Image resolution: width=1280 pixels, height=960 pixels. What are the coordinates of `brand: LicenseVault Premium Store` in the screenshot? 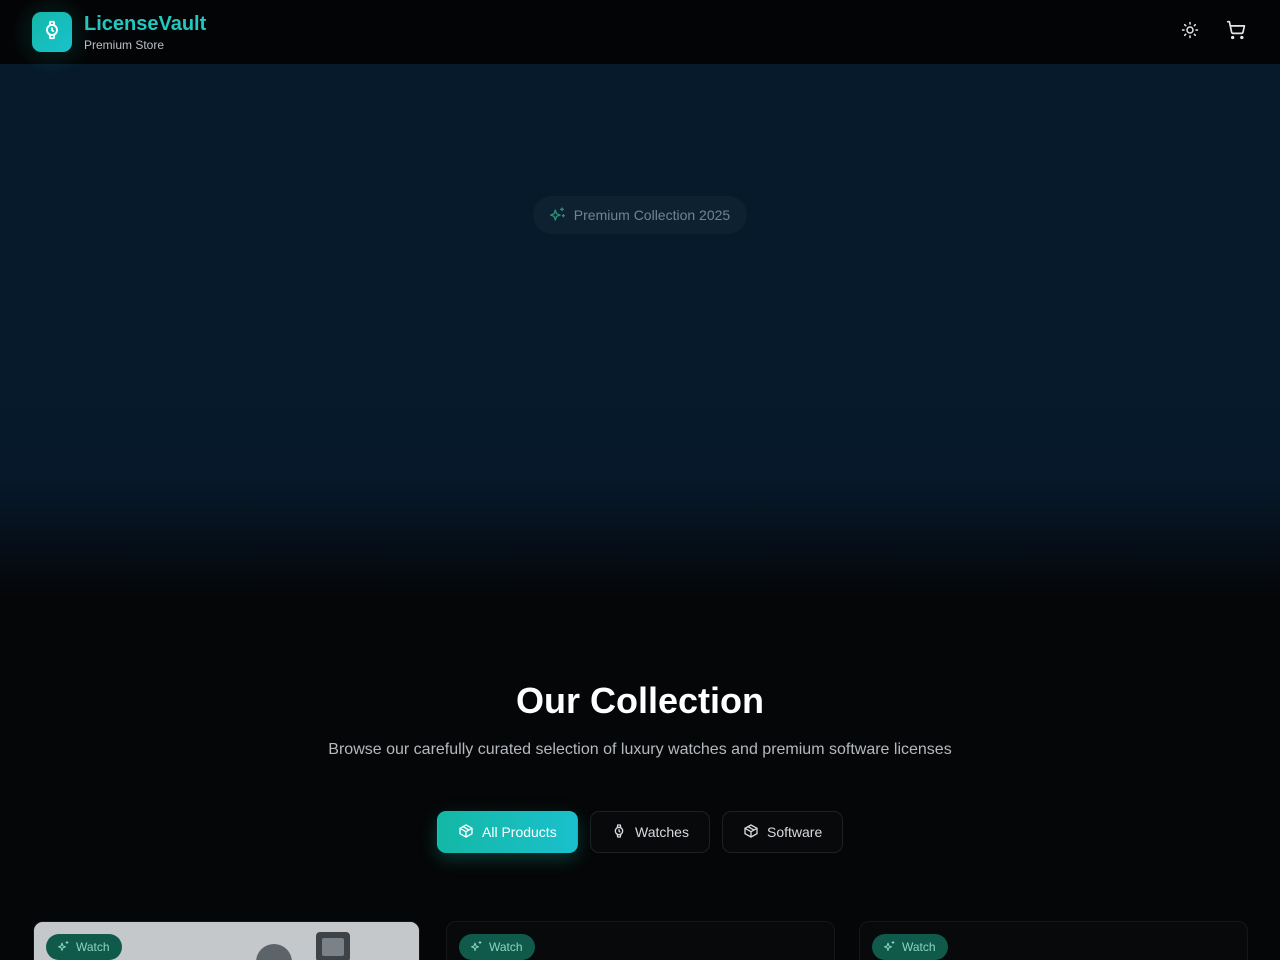 It's located at (110, 38).